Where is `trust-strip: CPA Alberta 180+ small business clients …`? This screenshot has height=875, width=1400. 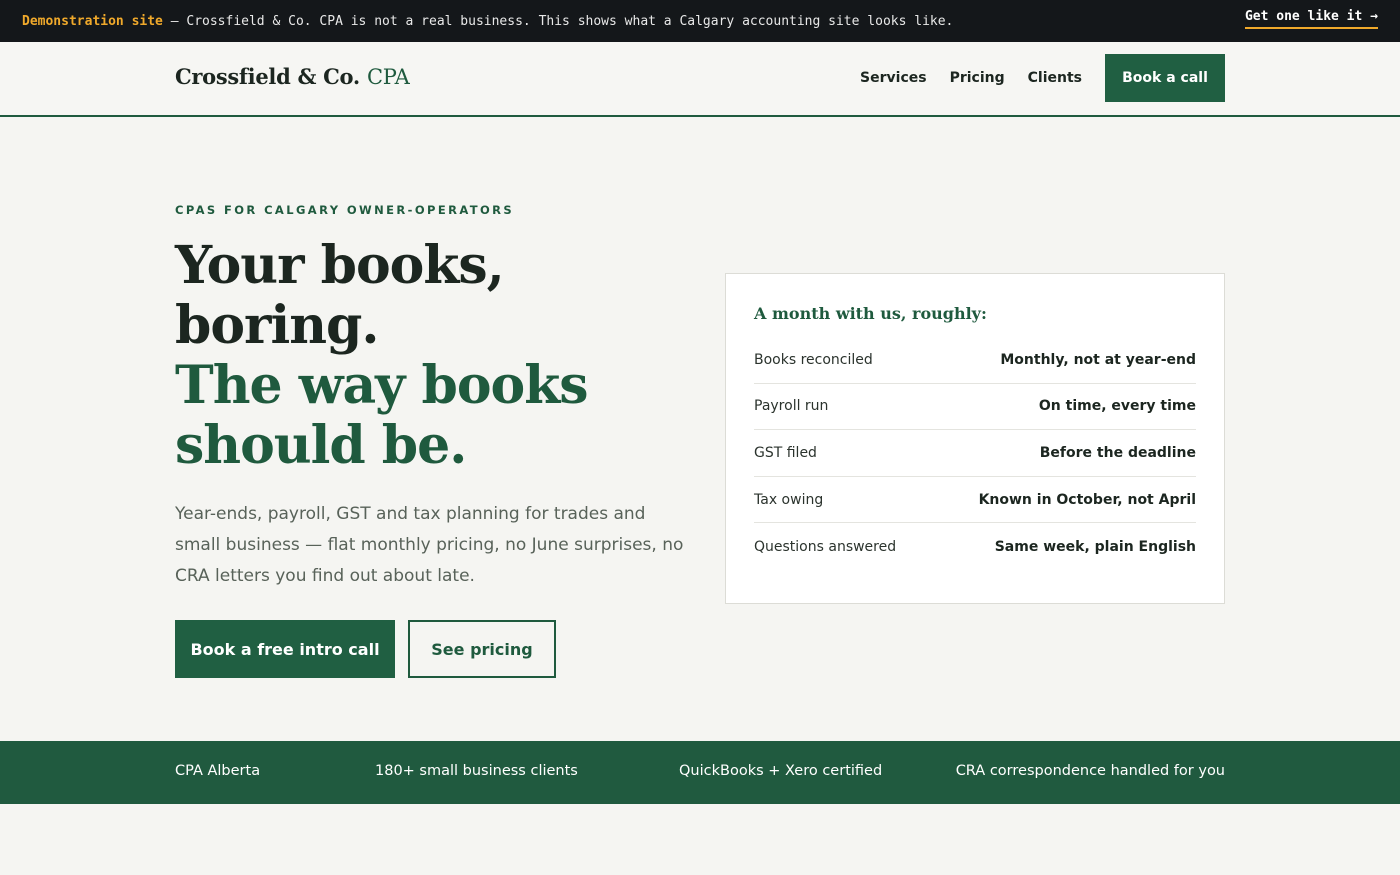
trust-strip: CPA Alberta 180+ small business clients … is located at coordinates (700, 772).